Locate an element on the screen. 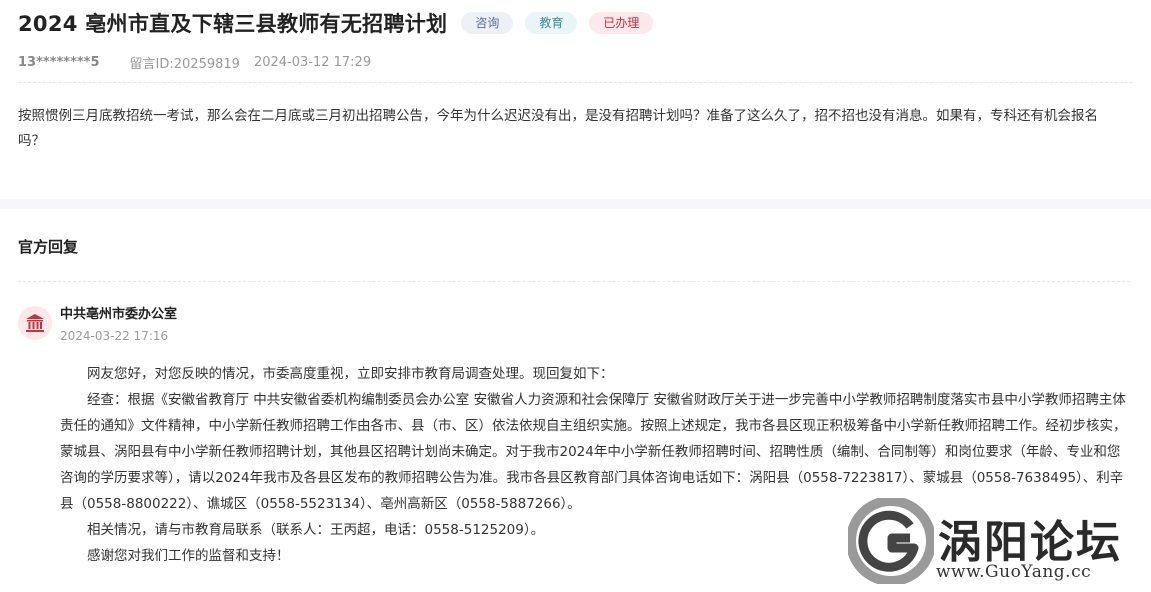  reply-date: 2024-03-22 17:16 is located at coordinates (114, 336).